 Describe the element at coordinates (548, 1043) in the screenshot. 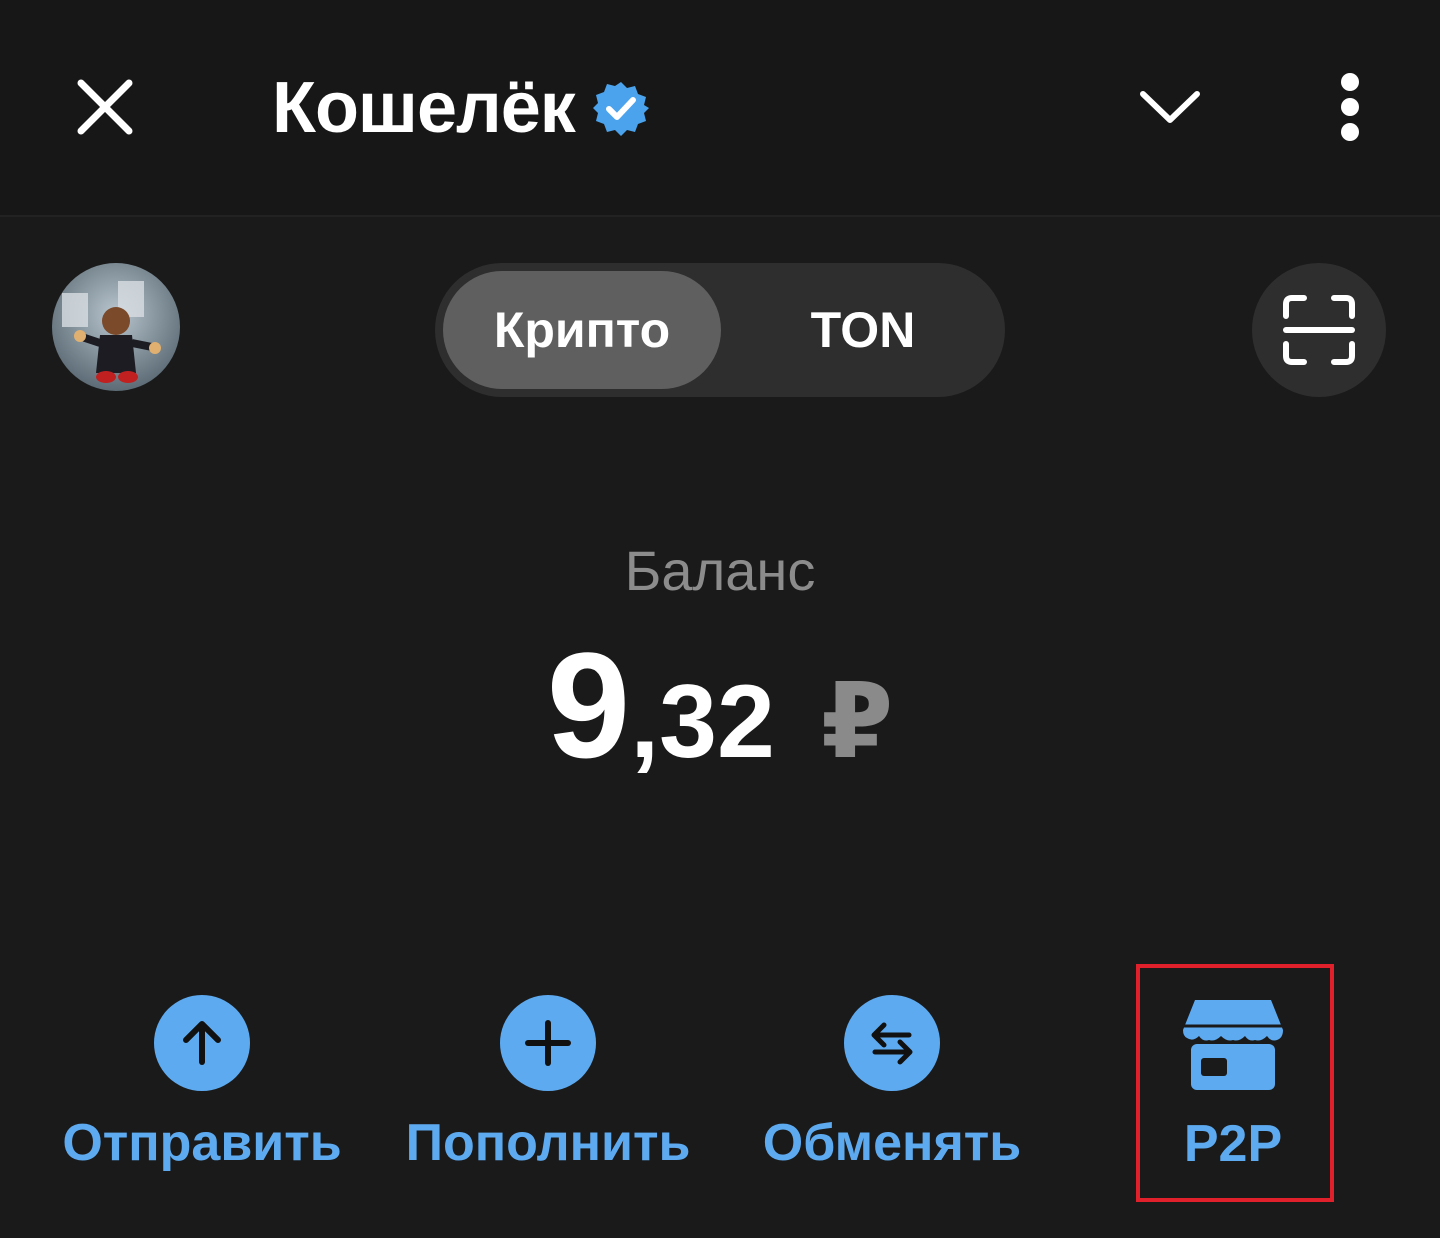

I see `plus-icon` at that location.